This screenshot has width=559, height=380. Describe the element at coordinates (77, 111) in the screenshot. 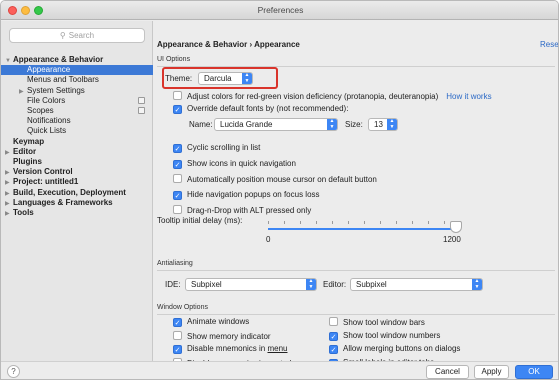

I see `sidebar-item: Scopes` at that location.